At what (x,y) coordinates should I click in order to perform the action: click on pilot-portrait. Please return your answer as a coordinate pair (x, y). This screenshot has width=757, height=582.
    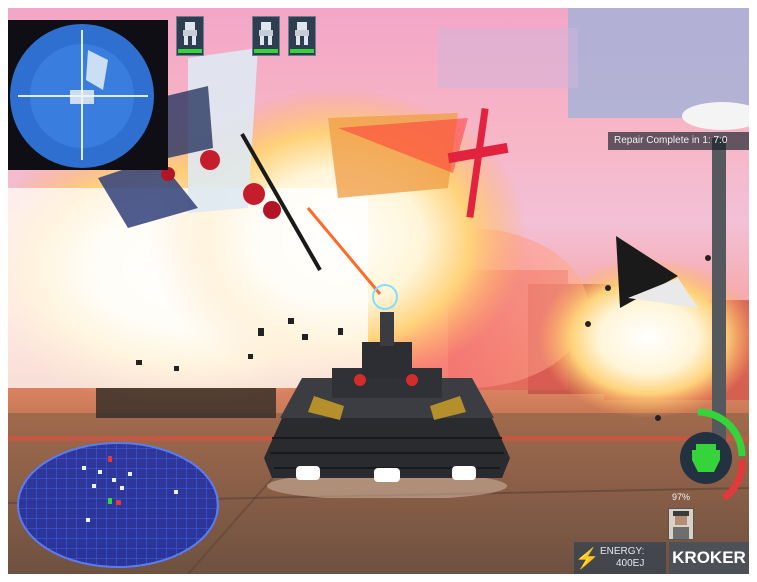
    Looking at the image, I should click on (681, 524).